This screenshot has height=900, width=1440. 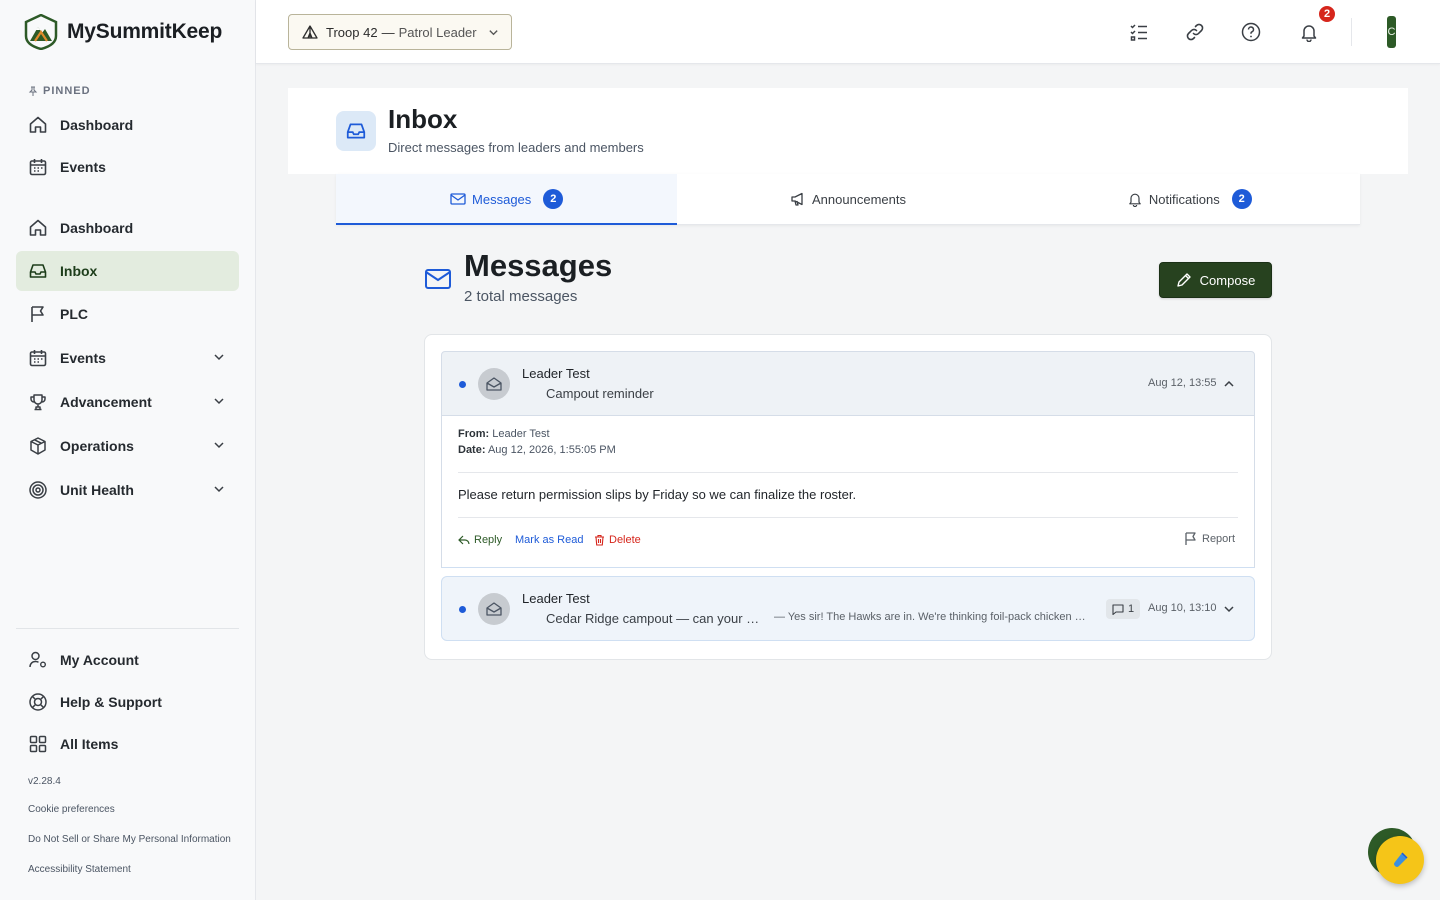 I want to click on messages-count: 2 total messages, so click(x=521, y=296).